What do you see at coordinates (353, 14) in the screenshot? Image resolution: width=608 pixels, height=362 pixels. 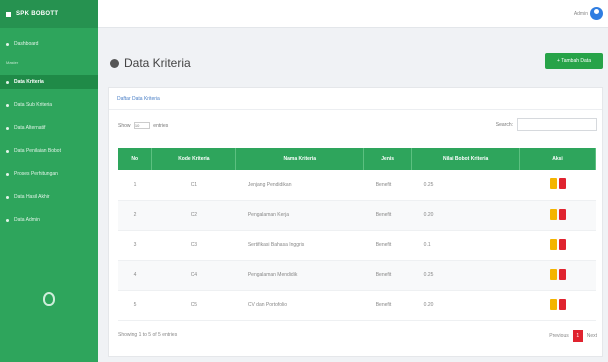 I see `topbar: Admin` at bounding box center [353, 14].